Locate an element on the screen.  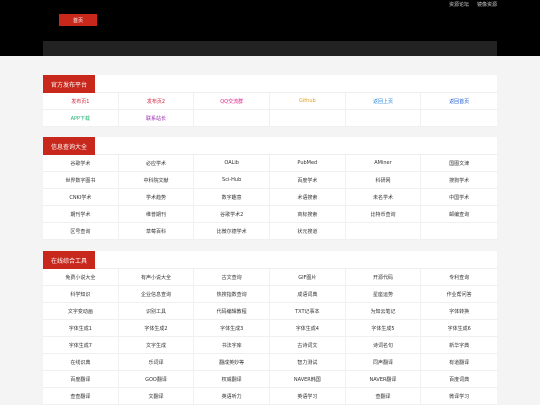
link-item: 维普期刊 is located at coordinates (156, 214).